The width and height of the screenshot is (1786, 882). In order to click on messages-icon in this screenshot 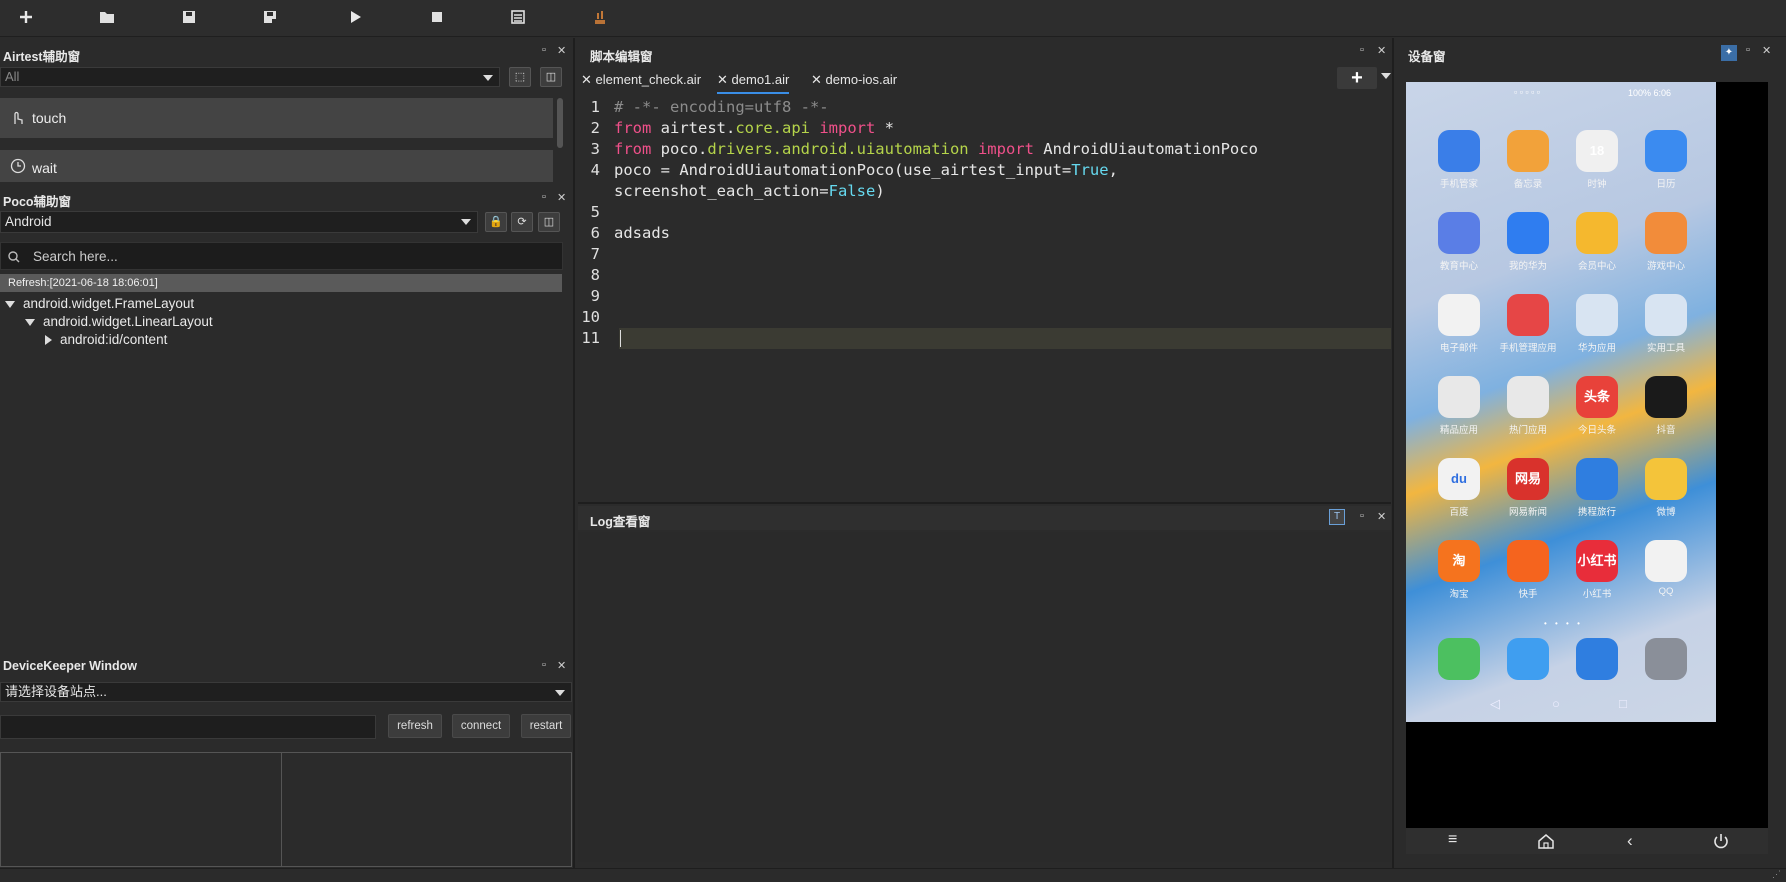, I will do `click(1528, 659)`.